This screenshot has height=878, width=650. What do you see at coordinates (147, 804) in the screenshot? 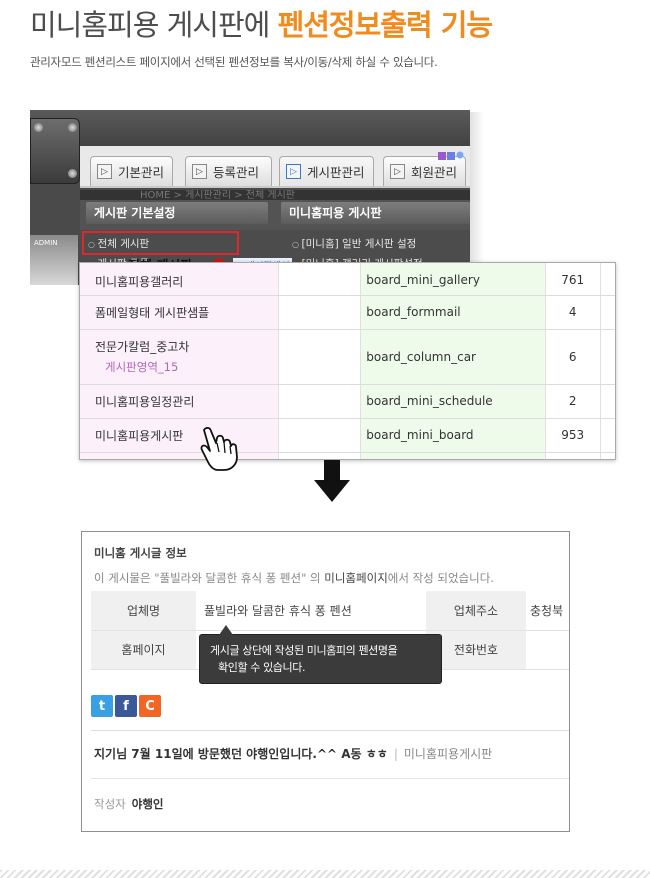
I see `author-name: 야행인` at bounding box center [147, 804].